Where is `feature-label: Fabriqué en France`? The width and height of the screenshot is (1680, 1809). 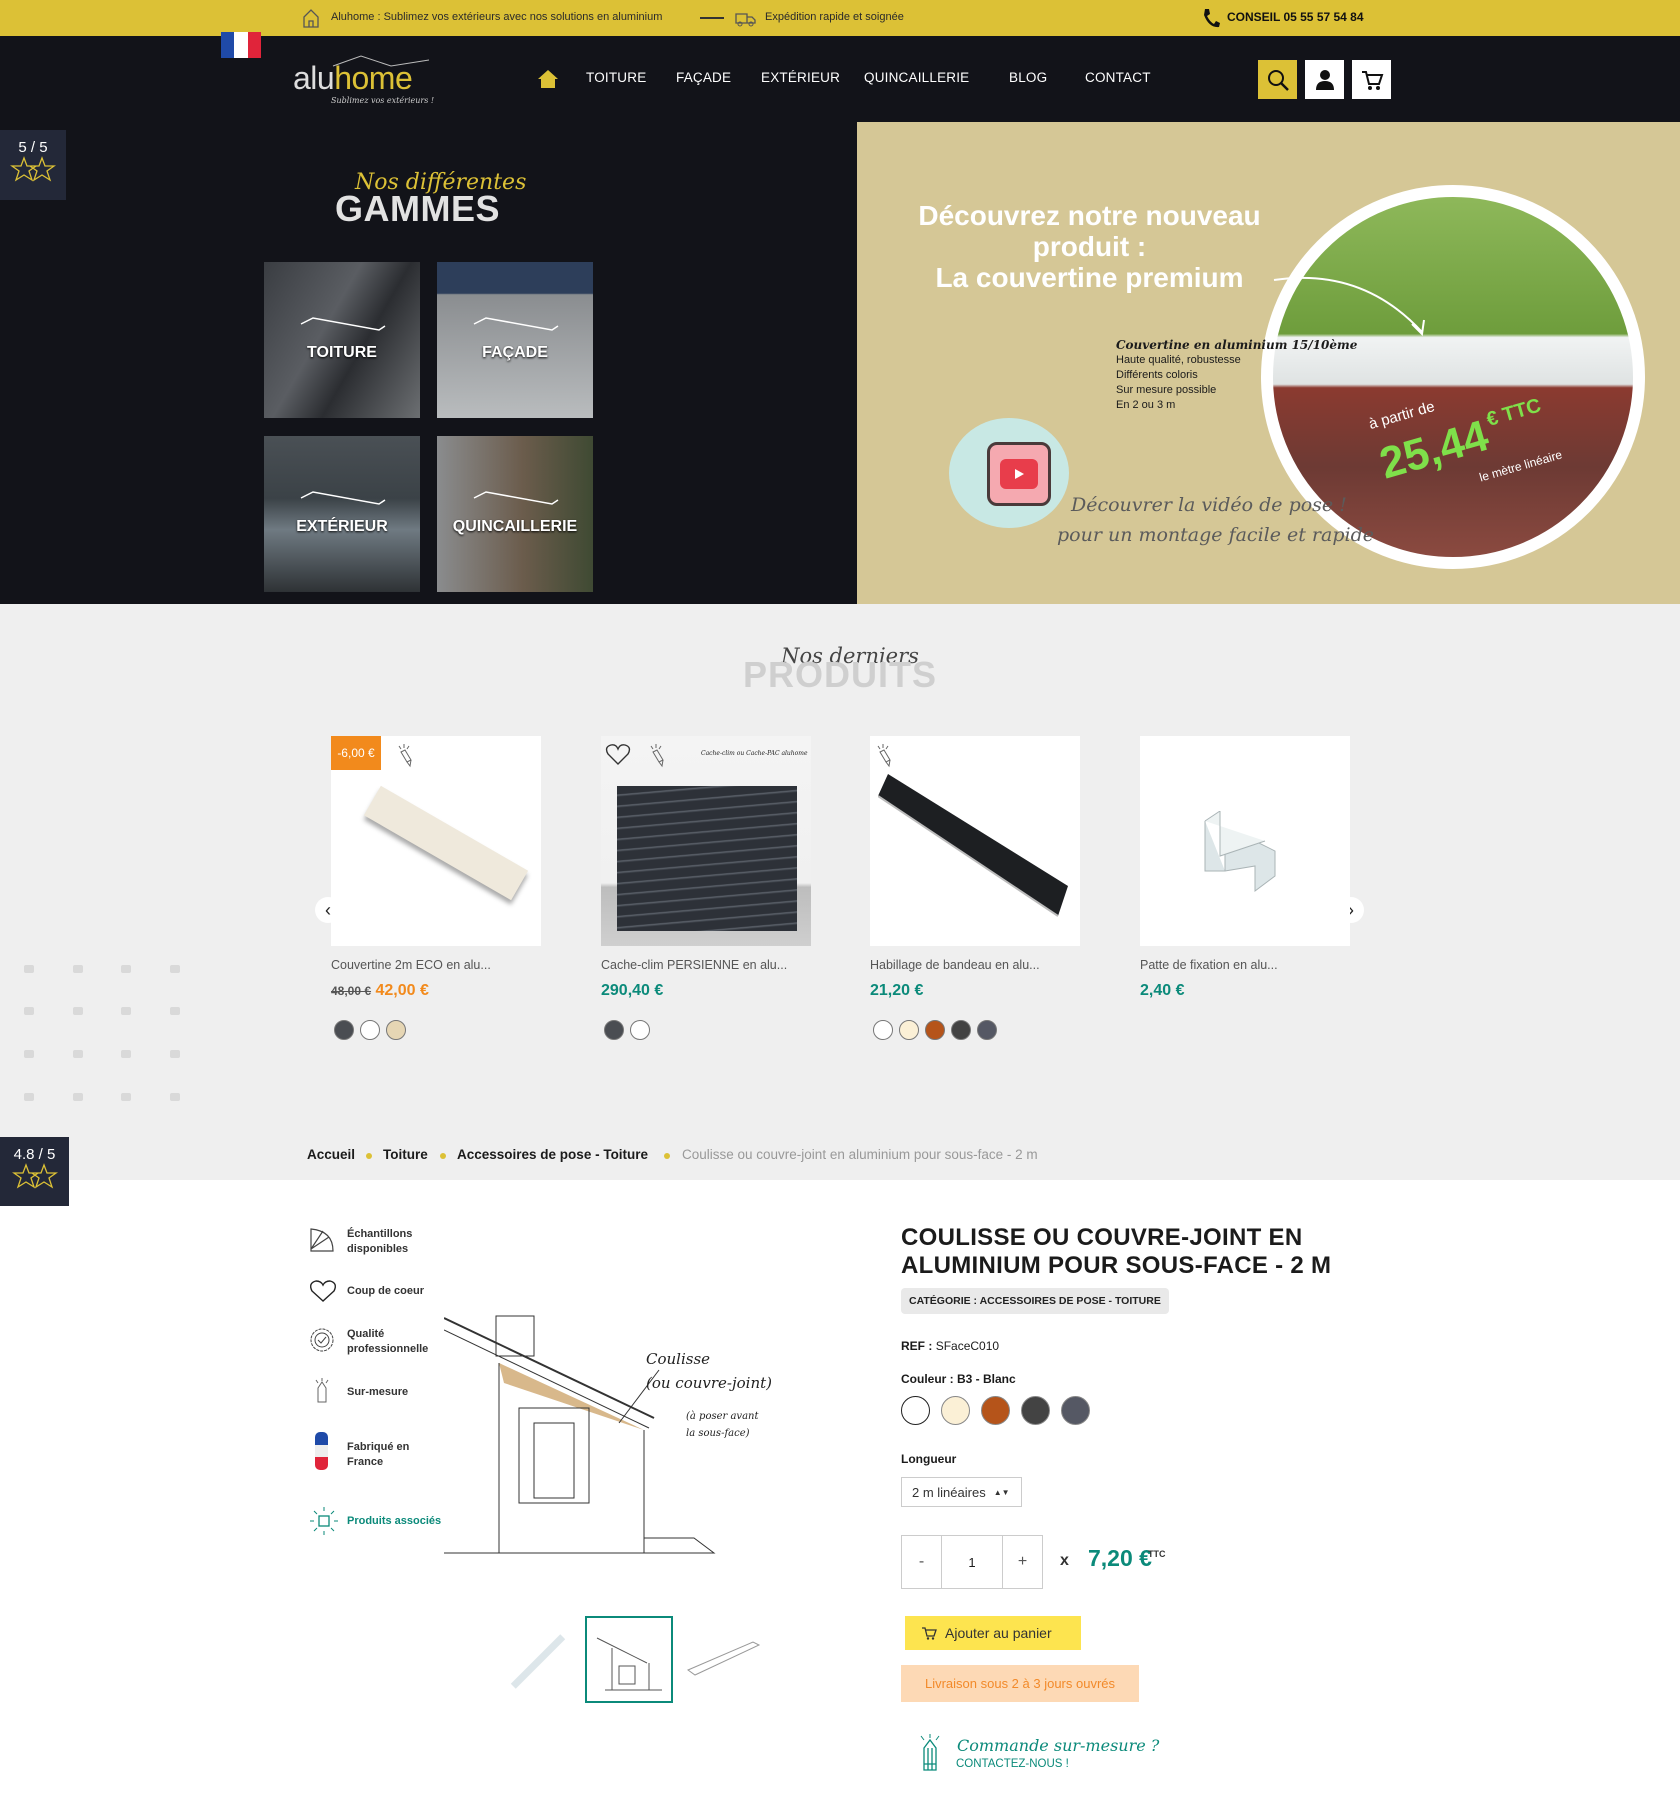
feature-label: Fabriqué en France is located at coordinates (378, 1454).